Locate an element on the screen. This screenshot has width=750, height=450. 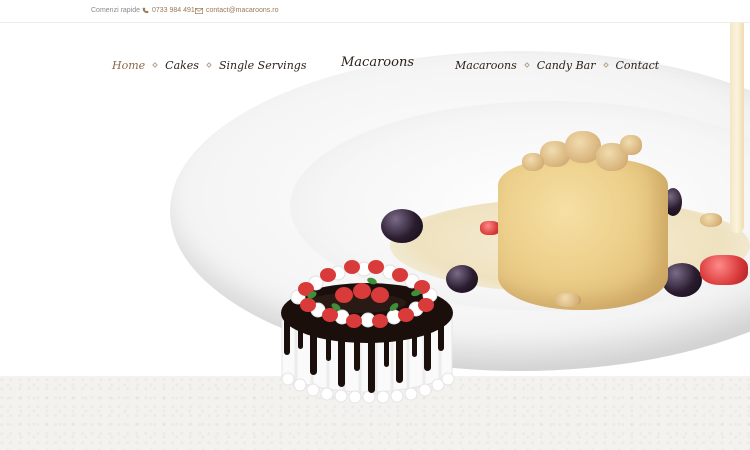
nav-item-single-servings: Single Servings is located at coordinates (263, 65).